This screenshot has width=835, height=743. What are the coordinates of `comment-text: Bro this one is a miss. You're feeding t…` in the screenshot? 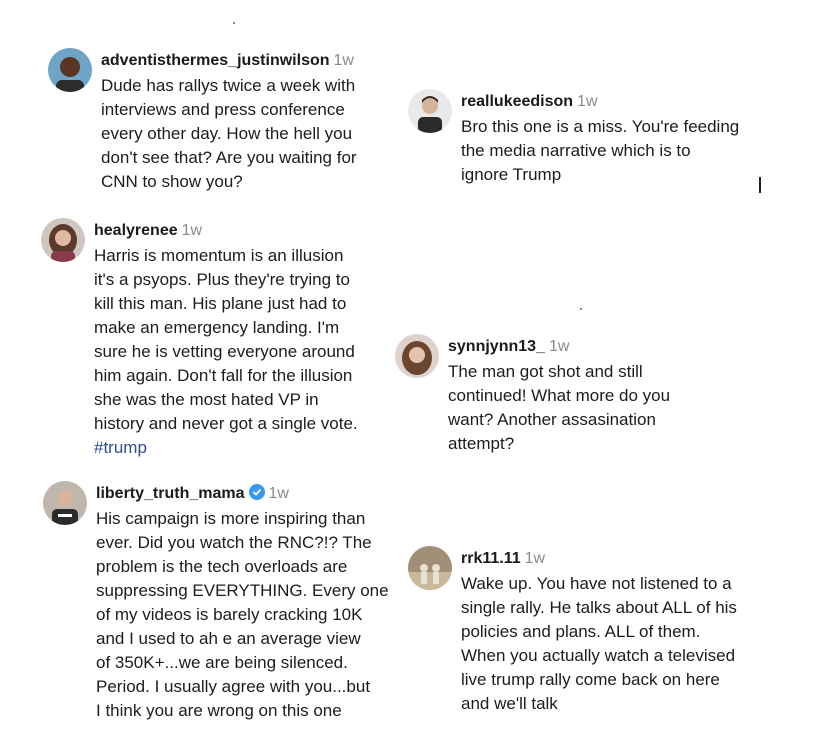 It's located at (600, 150).